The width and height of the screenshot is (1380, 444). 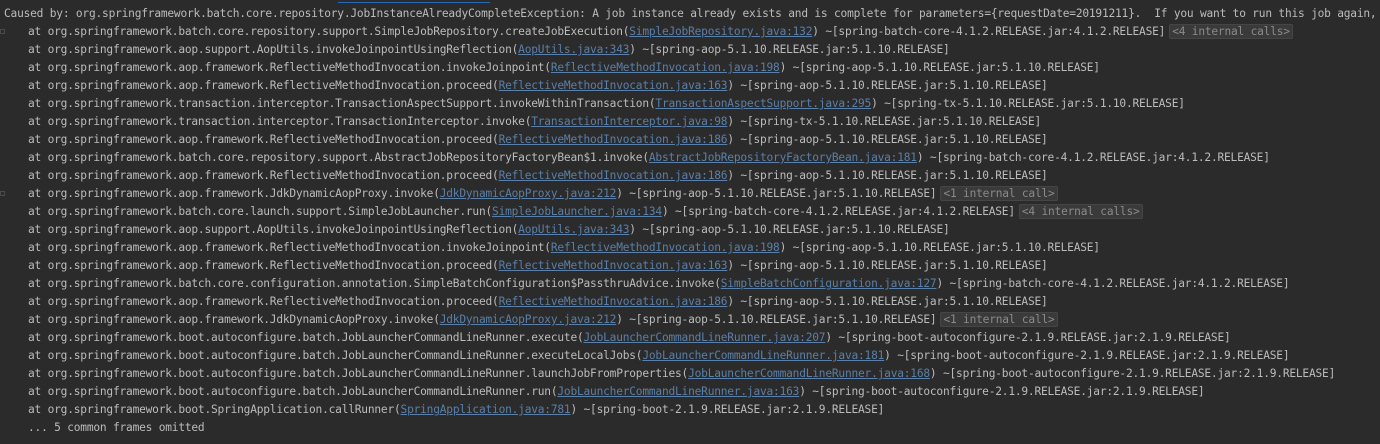 I want to click on scrolled-off-line, so click(x=690, y=2).